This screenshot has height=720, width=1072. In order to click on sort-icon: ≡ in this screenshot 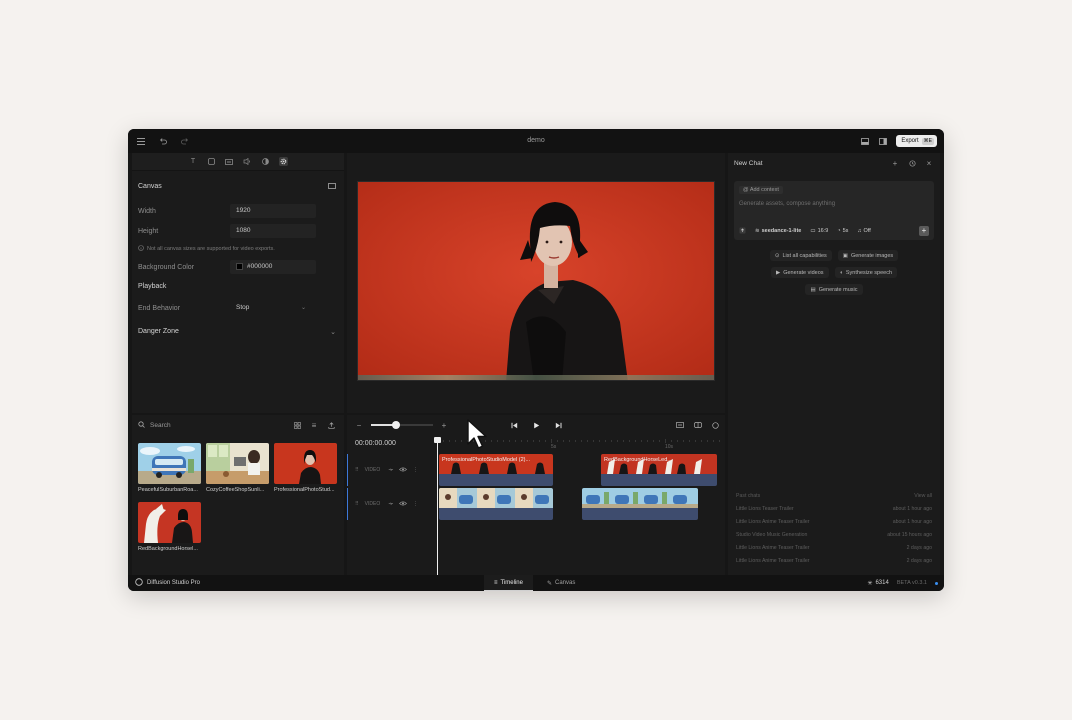, I will do `click(314, 425)`.